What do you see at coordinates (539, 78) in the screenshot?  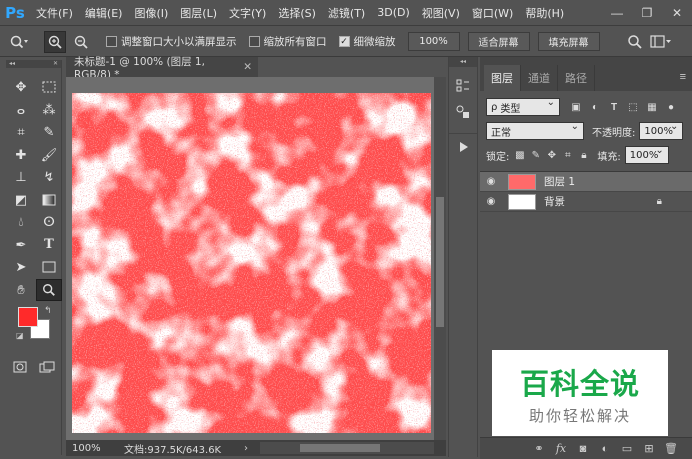 I see `tab-channels: 通道` at bounding box center [539, 78].